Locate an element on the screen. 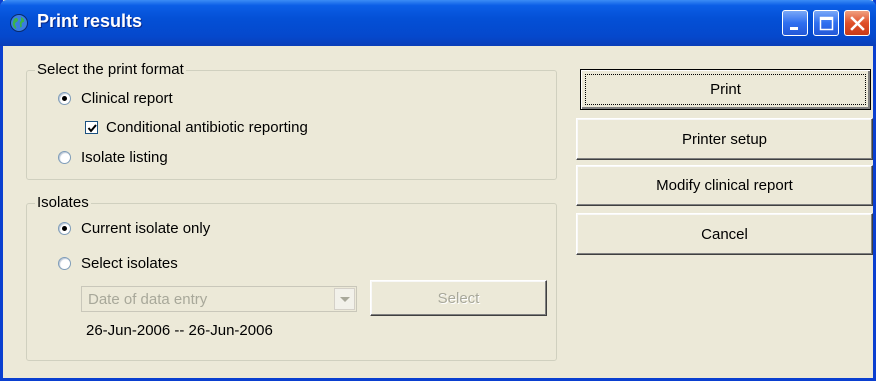  current-isolate-label: Current isolate only is located at coordinates (146, 228).